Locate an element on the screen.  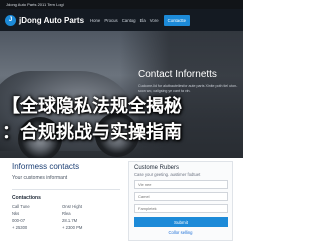
form-subtitle: Case your geeting. austimer fodtuet is located at coordinates (167, 174).